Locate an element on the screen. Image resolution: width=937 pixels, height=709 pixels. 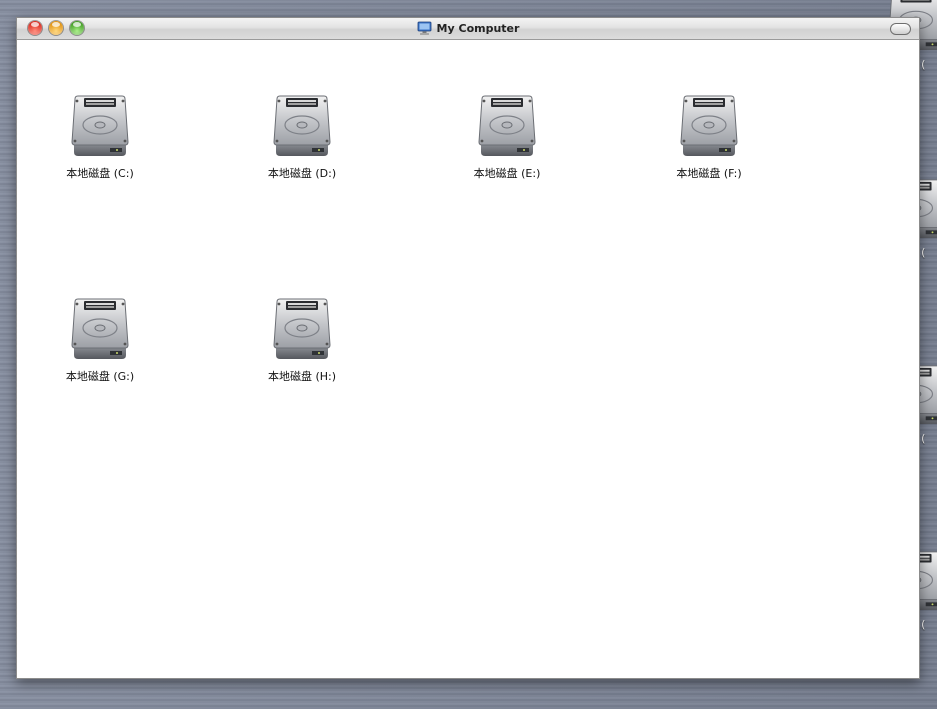
toolbar-toggle-button is located at coordinates (900, 29).